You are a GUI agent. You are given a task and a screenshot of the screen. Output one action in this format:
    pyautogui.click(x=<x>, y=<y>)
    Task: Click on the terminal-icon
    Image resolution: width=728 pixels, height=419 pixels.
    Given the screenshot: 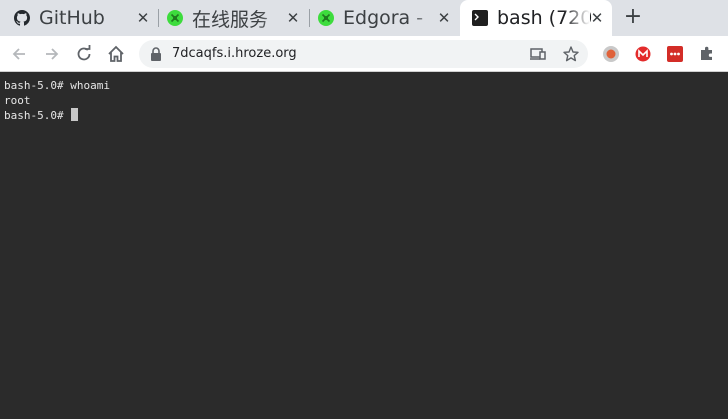 What is the action you would take?
    pyautogui.click(x=480, y=18)
    